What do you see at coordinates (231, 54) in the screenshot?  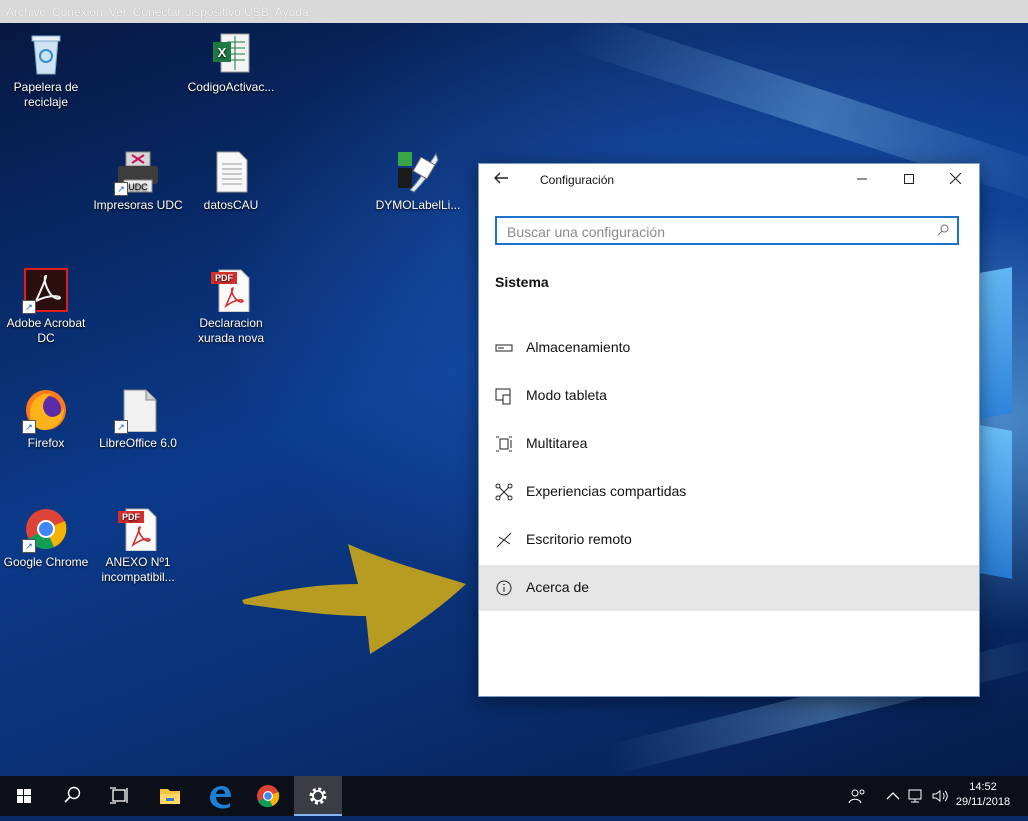 I see `excel-file-icon: X` at bounding box center [231, 54].